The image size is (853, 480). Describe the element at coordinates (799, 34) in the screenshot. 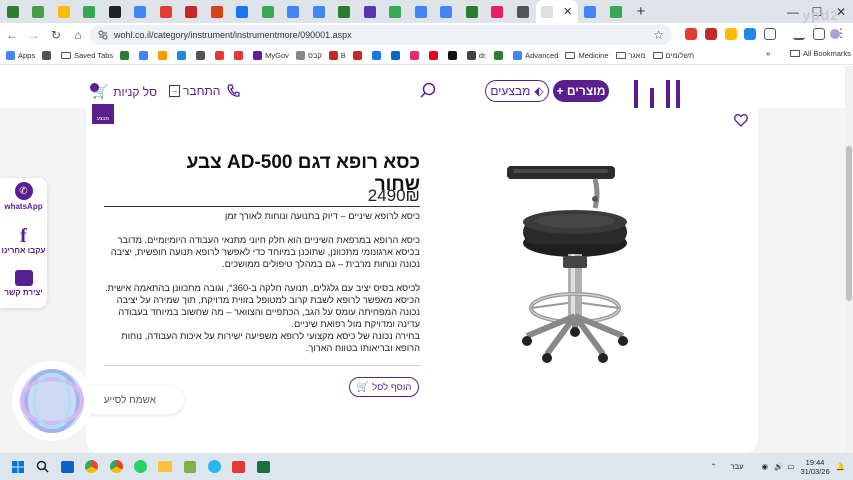

I see `download-icon` at that location.